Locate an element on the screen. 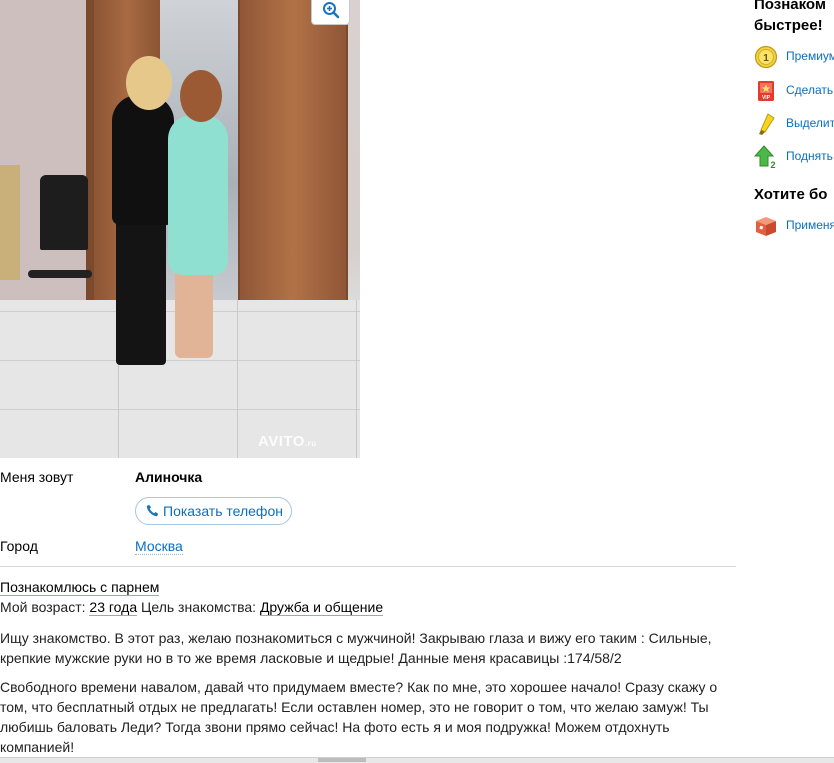  zoom-in-icon is located at coordinates (331, 10).